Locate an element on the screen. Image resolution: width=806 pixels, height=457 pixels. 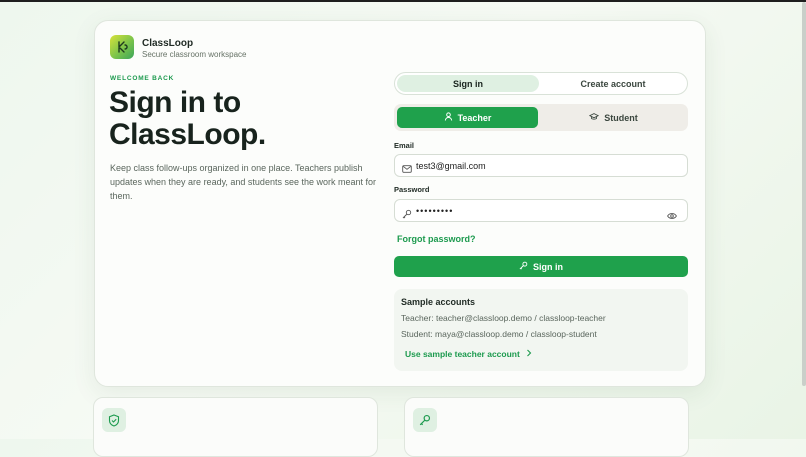
graduation-cap-icon is located at coordinates (594, 117).